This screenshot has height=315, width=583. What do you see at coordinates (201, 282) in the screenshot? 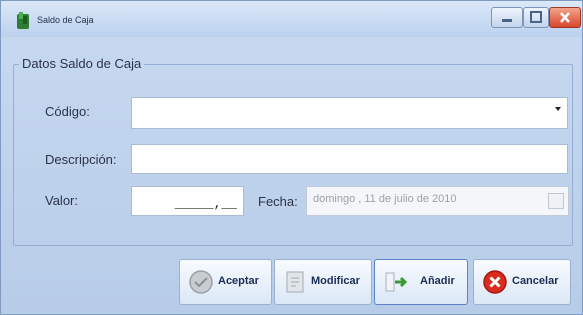
I see `check-circle-icon` at bounding box center [201, 282].